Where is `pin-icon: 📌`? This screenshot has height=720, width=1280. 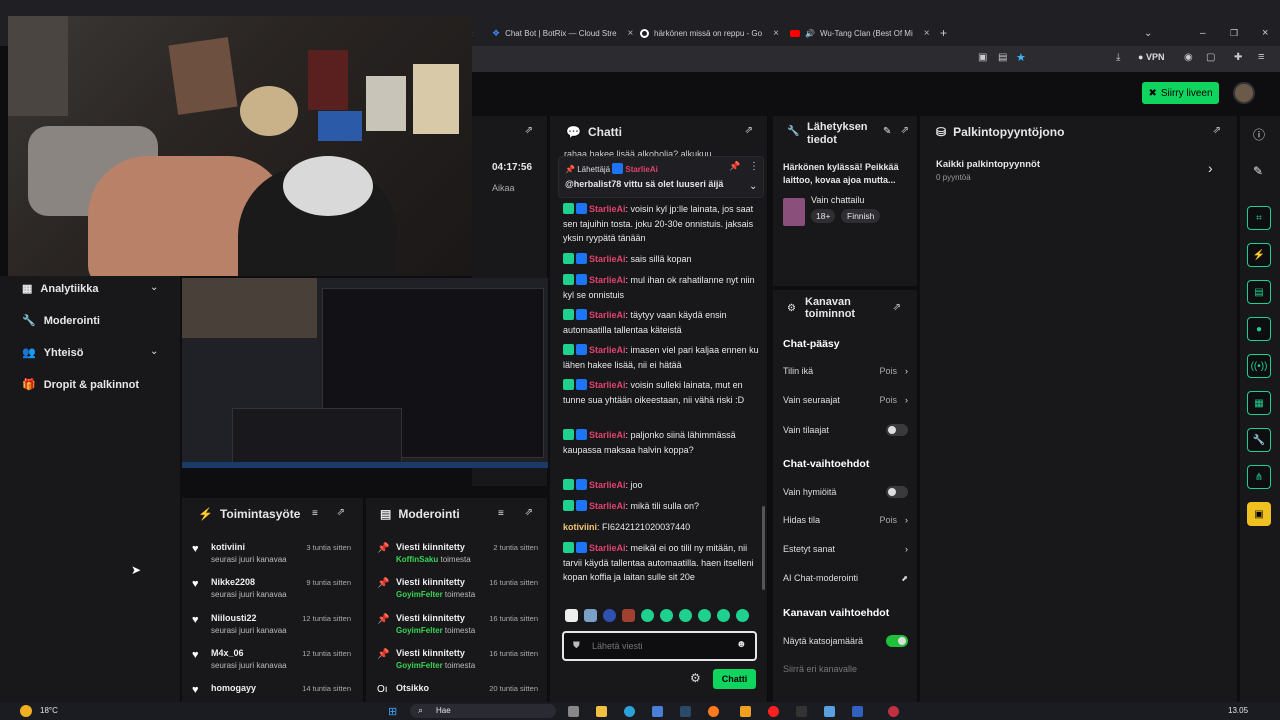
pin-icon: 📌 is located at coordinates (734, 166).